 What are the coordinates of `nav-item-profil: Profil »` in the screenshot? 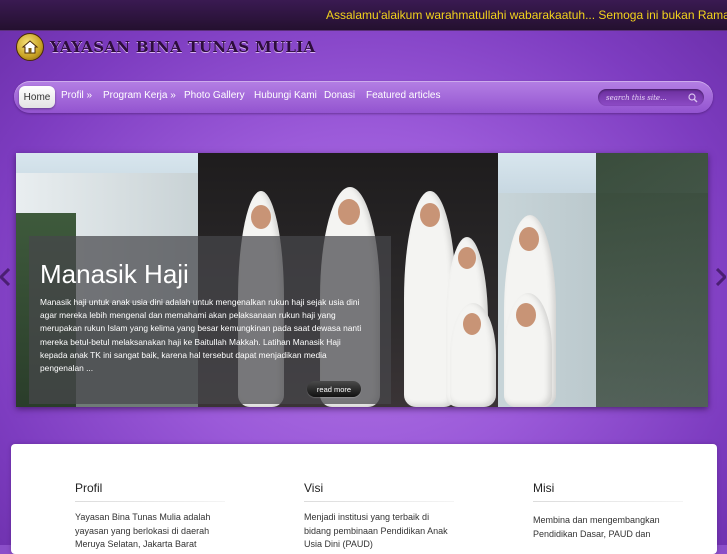 It's located at (76, 95).